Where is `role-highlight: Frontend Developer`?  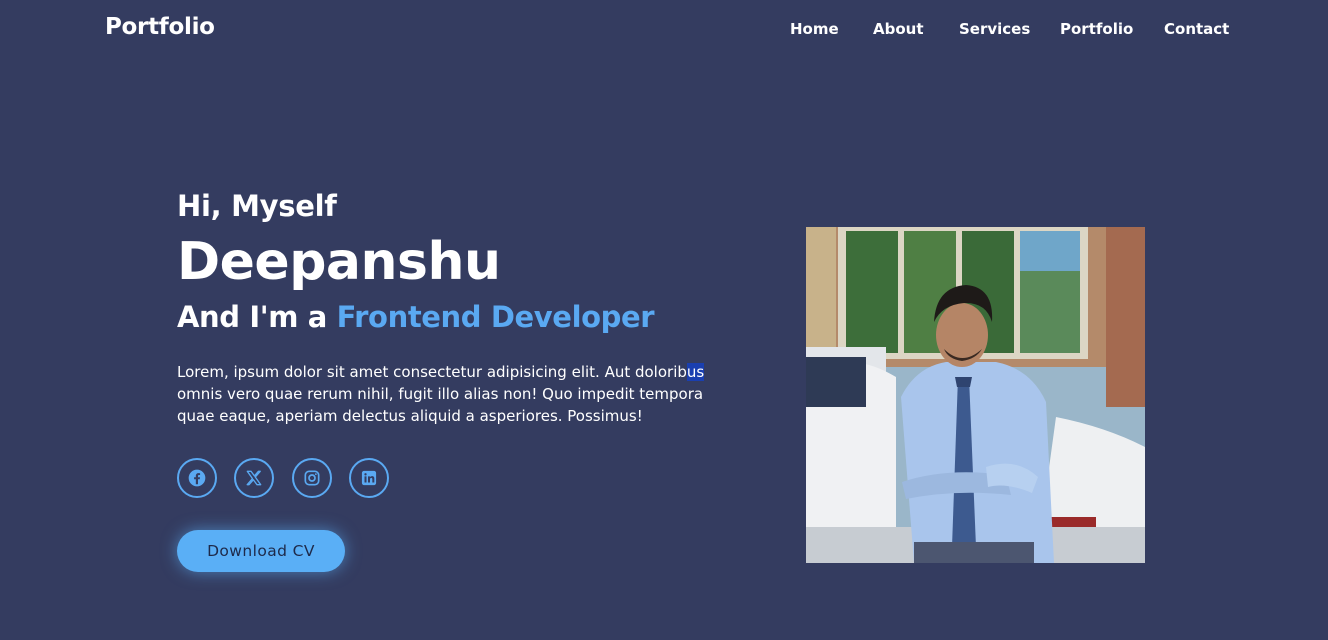
role-highlight: Frontend Developer is located at coordinates (495, 317).